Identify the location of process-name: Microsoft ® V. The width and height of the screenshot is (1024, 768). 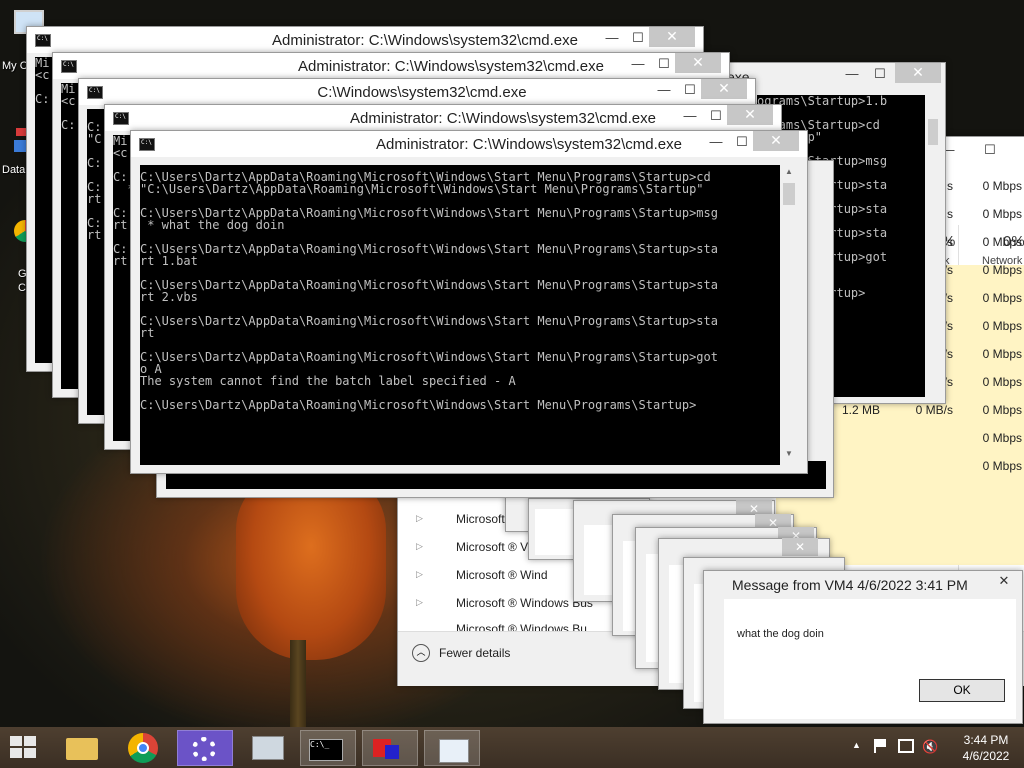
(492, 547).